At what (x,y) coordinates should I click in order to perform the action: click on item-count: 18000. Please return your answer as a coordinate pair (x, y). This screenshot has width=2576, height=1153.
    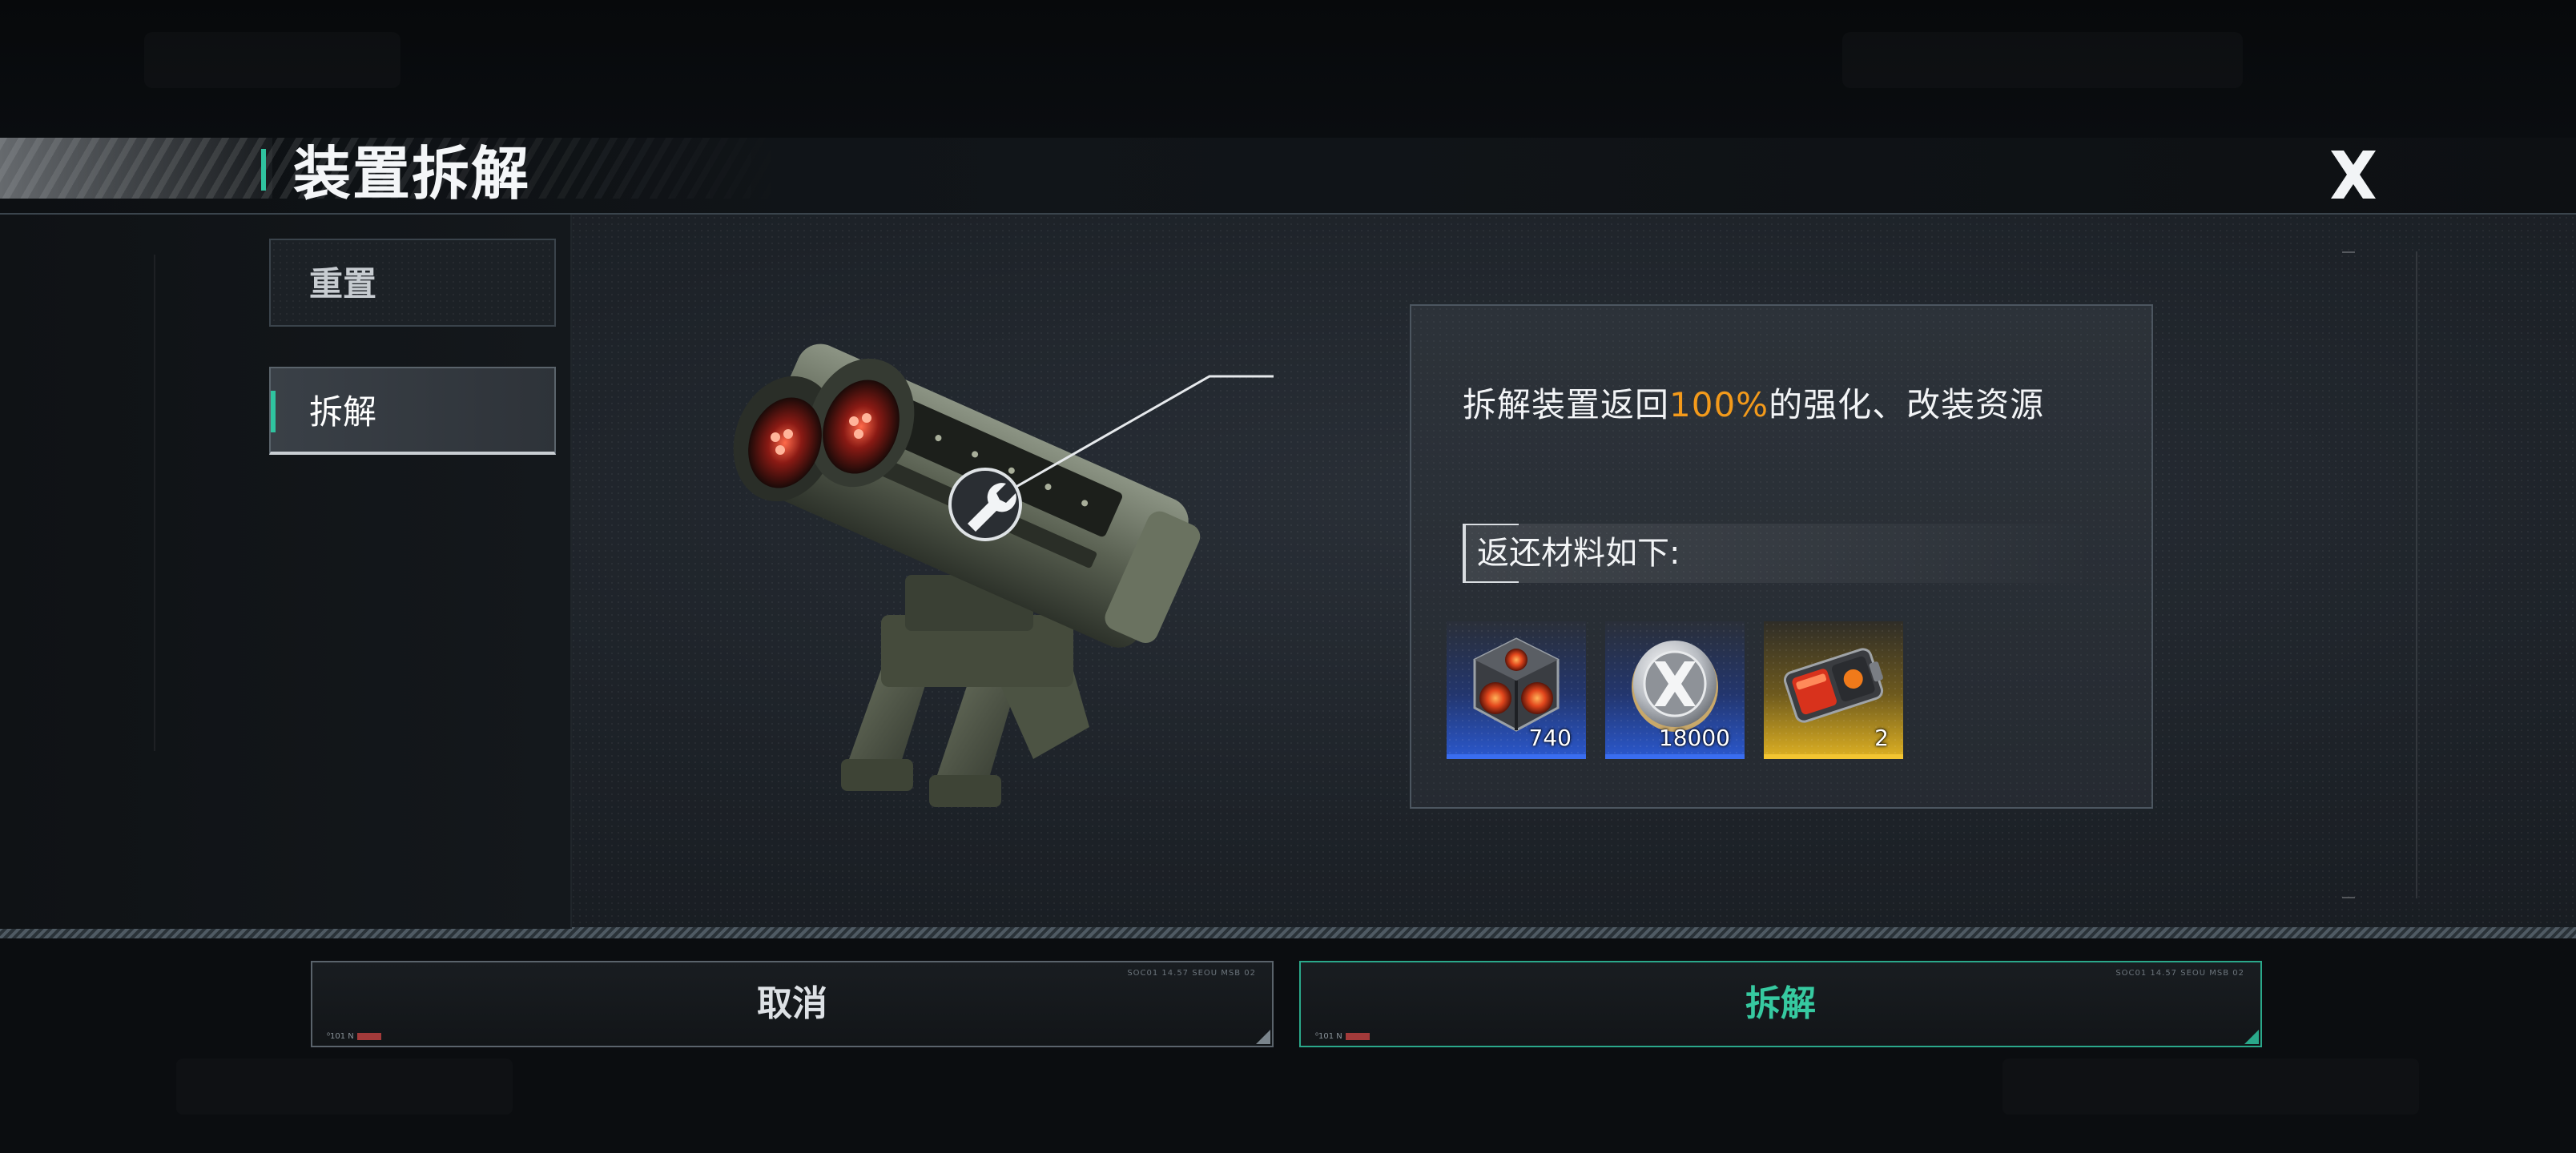
    Looking at the image, I should click on (1694, 738).